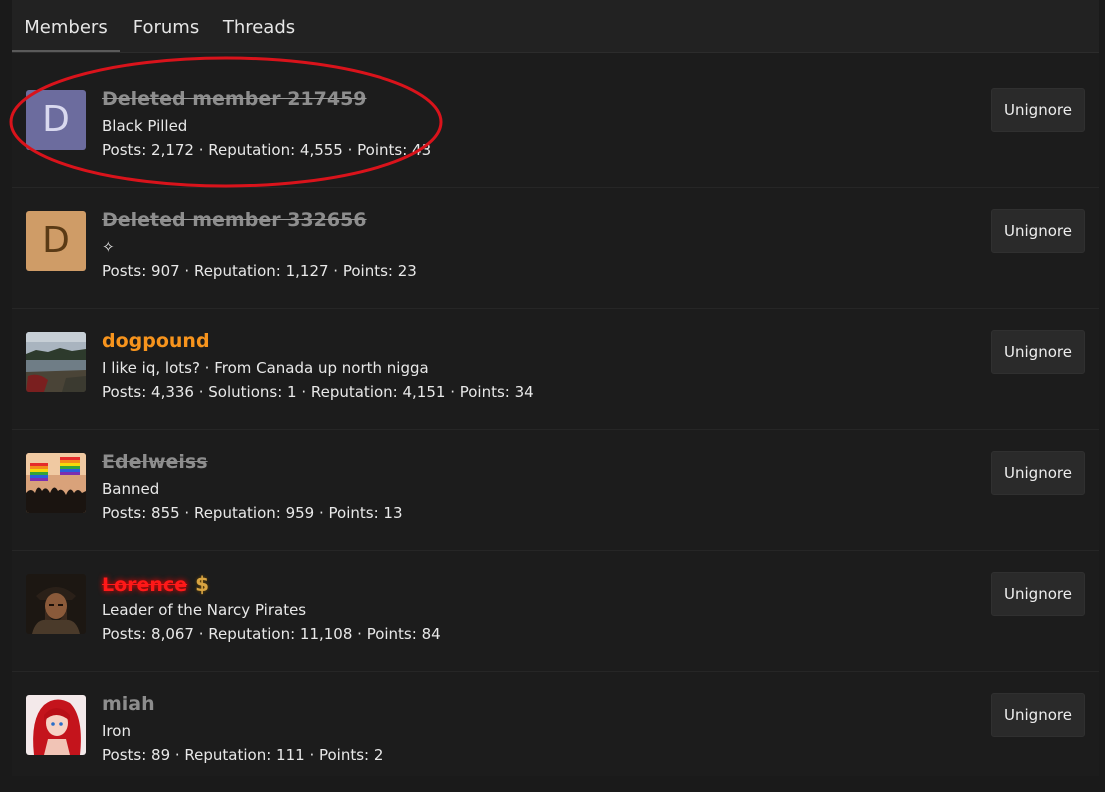  What do you see at coordinates (202, 584) in the screenshot?
I see `dollar-badge-icon: $` at bounding box center [202, 584].